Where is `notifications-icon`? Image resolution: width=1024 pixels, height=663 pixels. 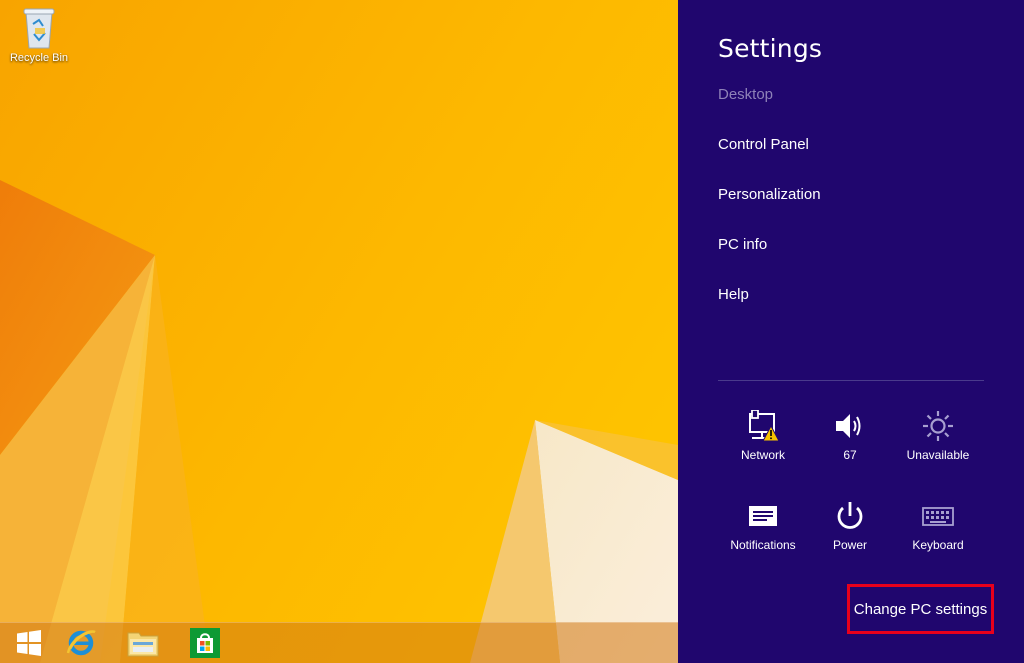 notifications-icon is located at coordinates (763, 516).